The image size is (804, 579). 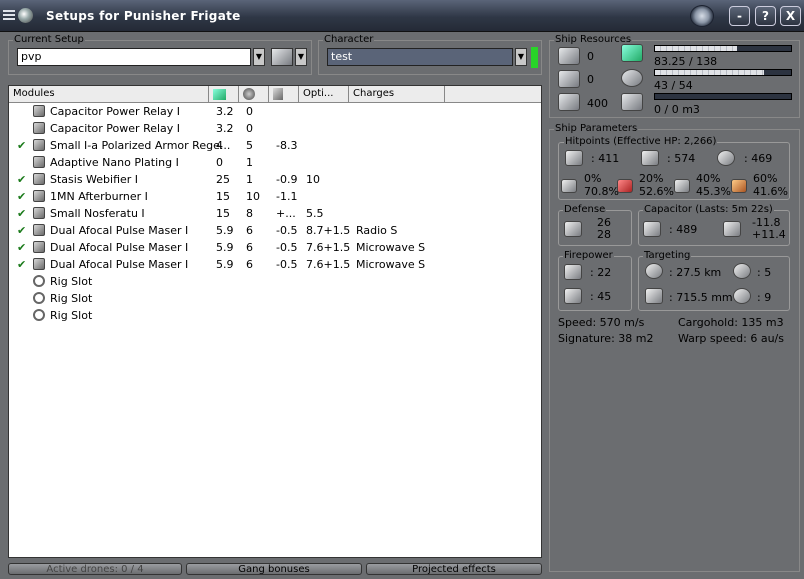 I want to click on minimize-button: -, so click(x=739, y=16).